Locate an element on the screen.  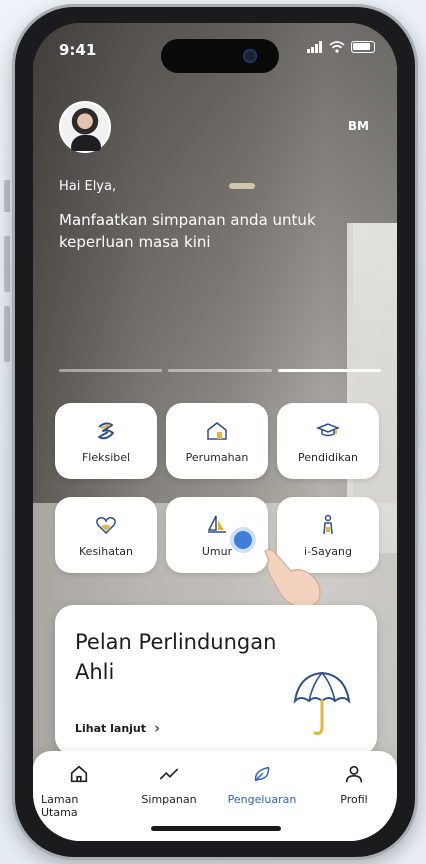
see-more-label: Lihat lanjut is located at coordinates (111, 728).